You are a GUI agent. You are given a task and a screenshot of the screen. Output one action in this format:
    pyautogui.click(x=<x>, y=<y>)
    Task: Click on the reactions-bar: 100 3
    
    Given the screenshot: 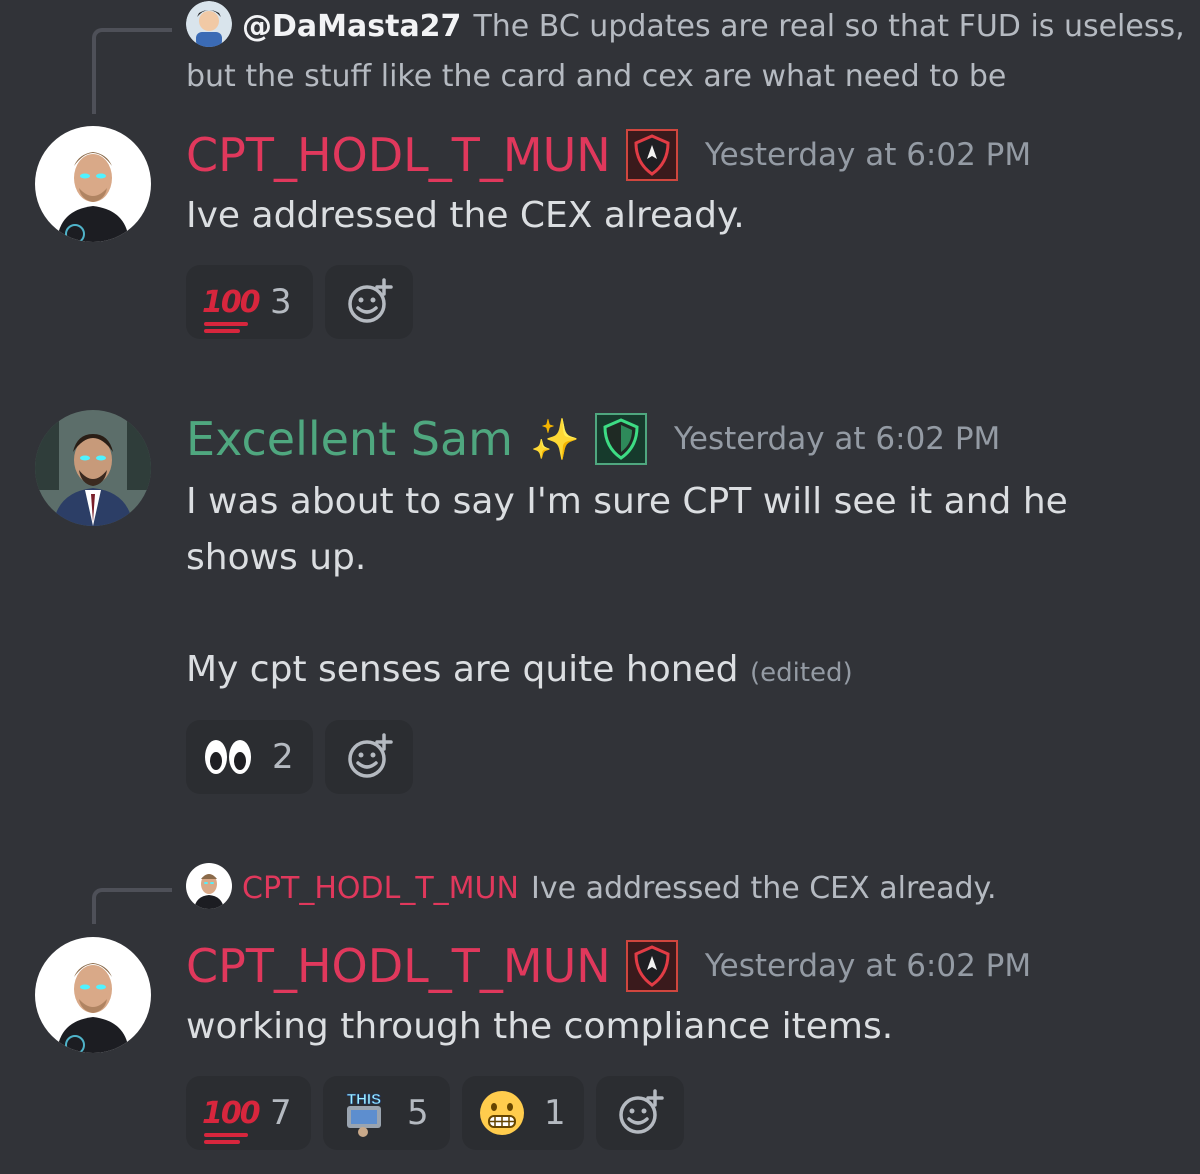 What is the action you would take?
    pyautogui.click(x=299, y=302)
    